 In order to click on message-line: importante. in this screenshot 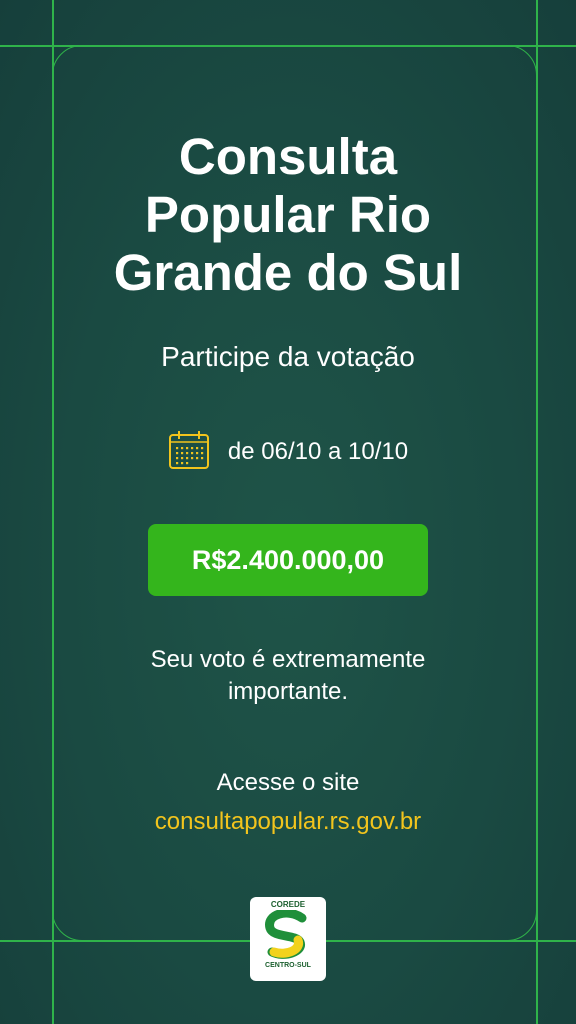, I will do `click(288, 691)`.